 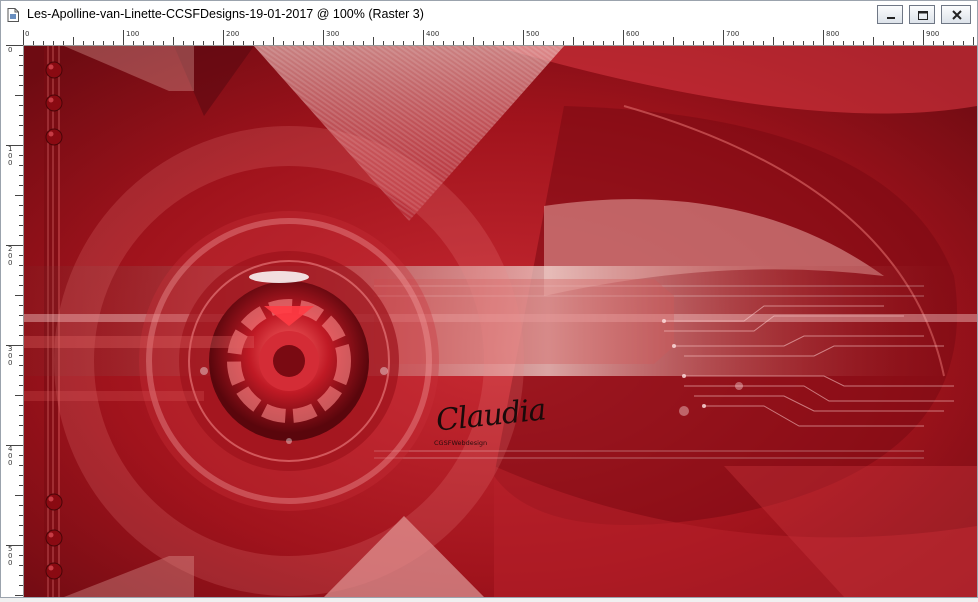 I want to click on ruler-label: 700, so click(x=733, y=34).